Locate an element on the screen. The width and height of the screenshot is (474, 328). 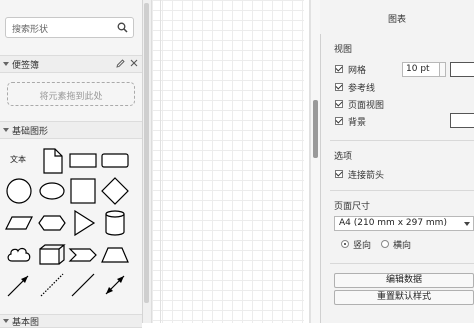
reset-default-style-button: 重置默认样式 is located at coordinates (404, 297).